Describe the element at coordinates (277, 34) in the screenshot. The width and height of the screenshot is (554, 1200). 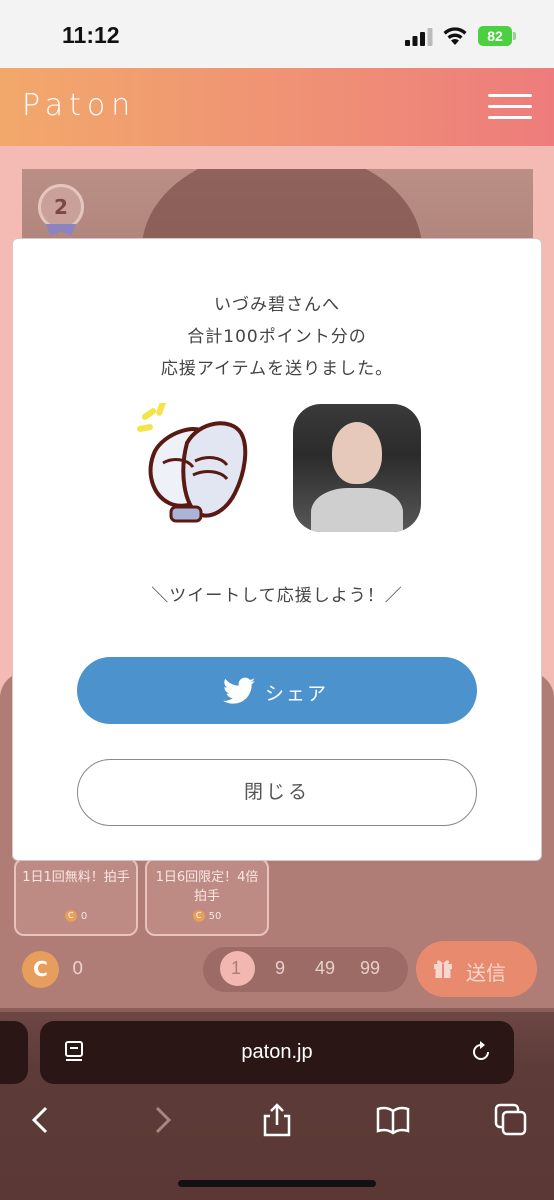
I see `status-bar: 11:12 82` at that location.